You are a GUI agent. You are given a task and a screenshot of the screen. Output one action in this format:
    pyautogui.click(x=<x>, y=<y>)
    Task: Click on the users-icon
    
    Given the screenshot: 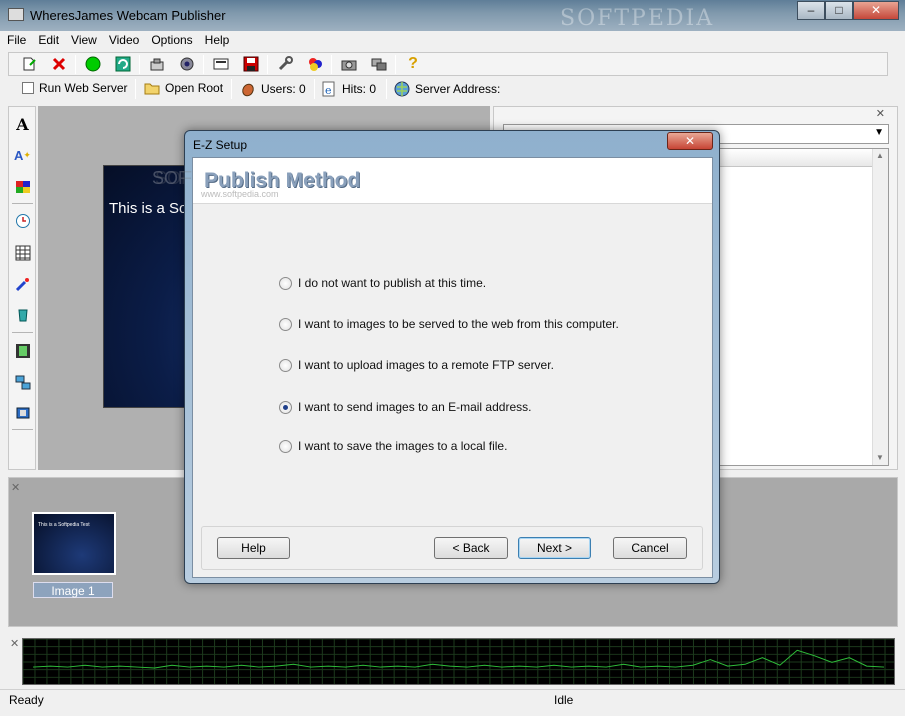 What is the action you would take?
    pyautogui.click(x=248, y=90)
    